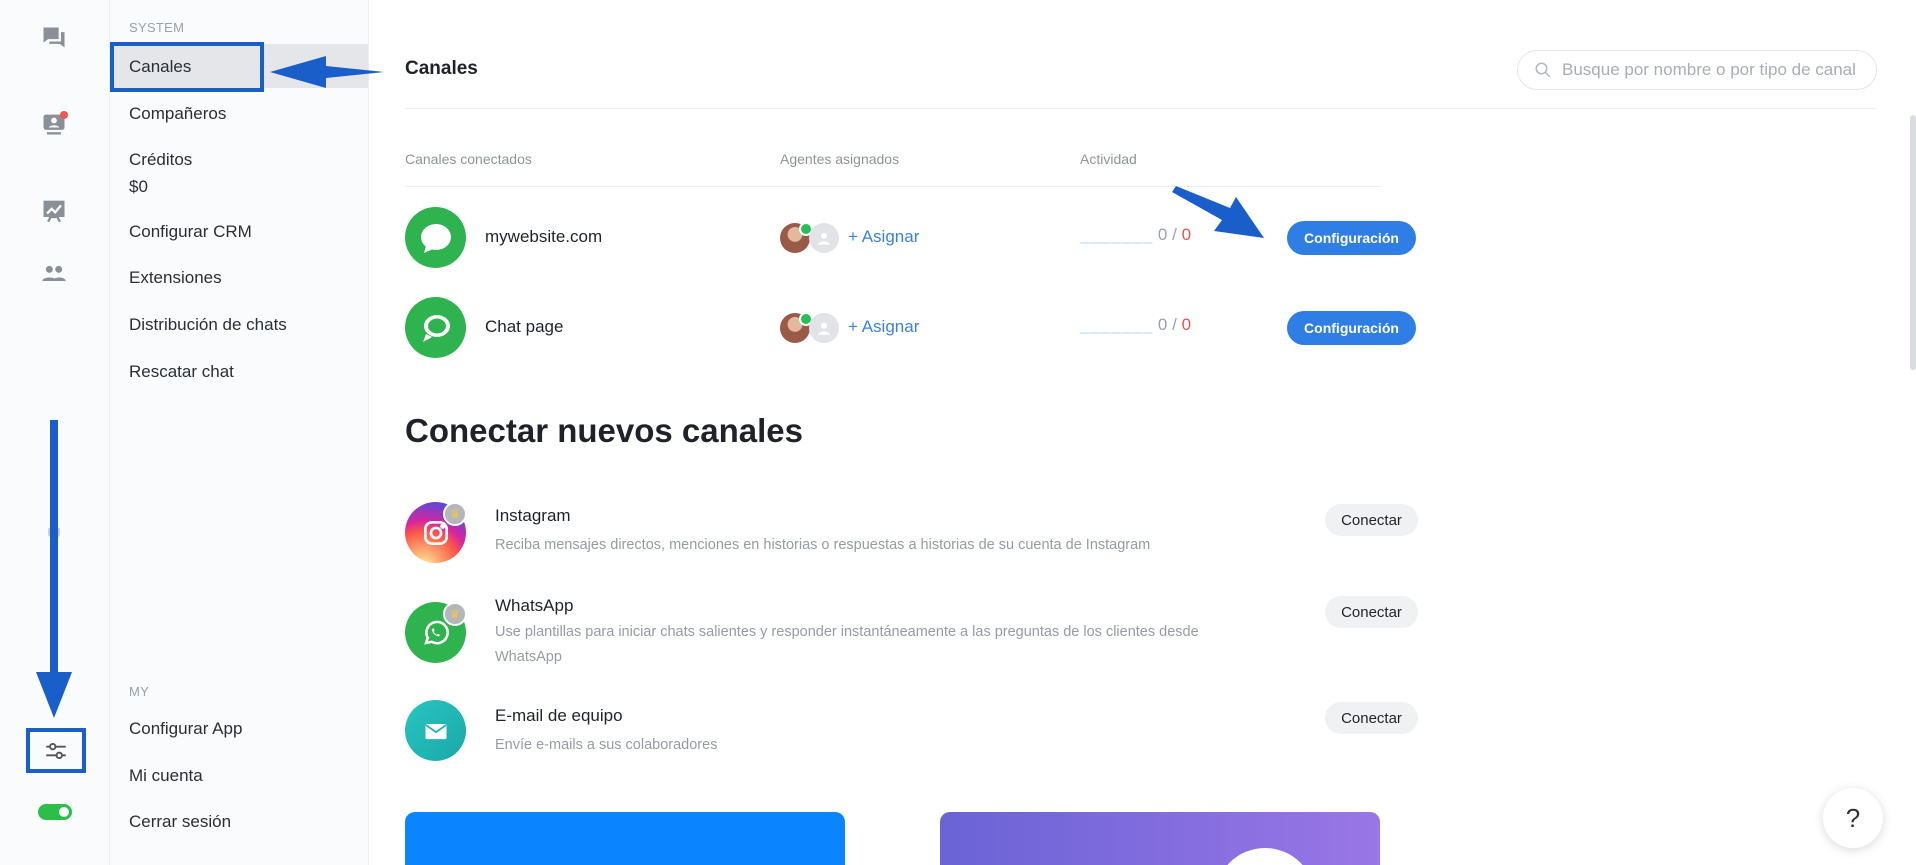  What do you see at coordinates (606, 745) in the screenshot?
I see `channel-description: Envíe e-mails a sus colaboradores` at bounding box center [606, 745].